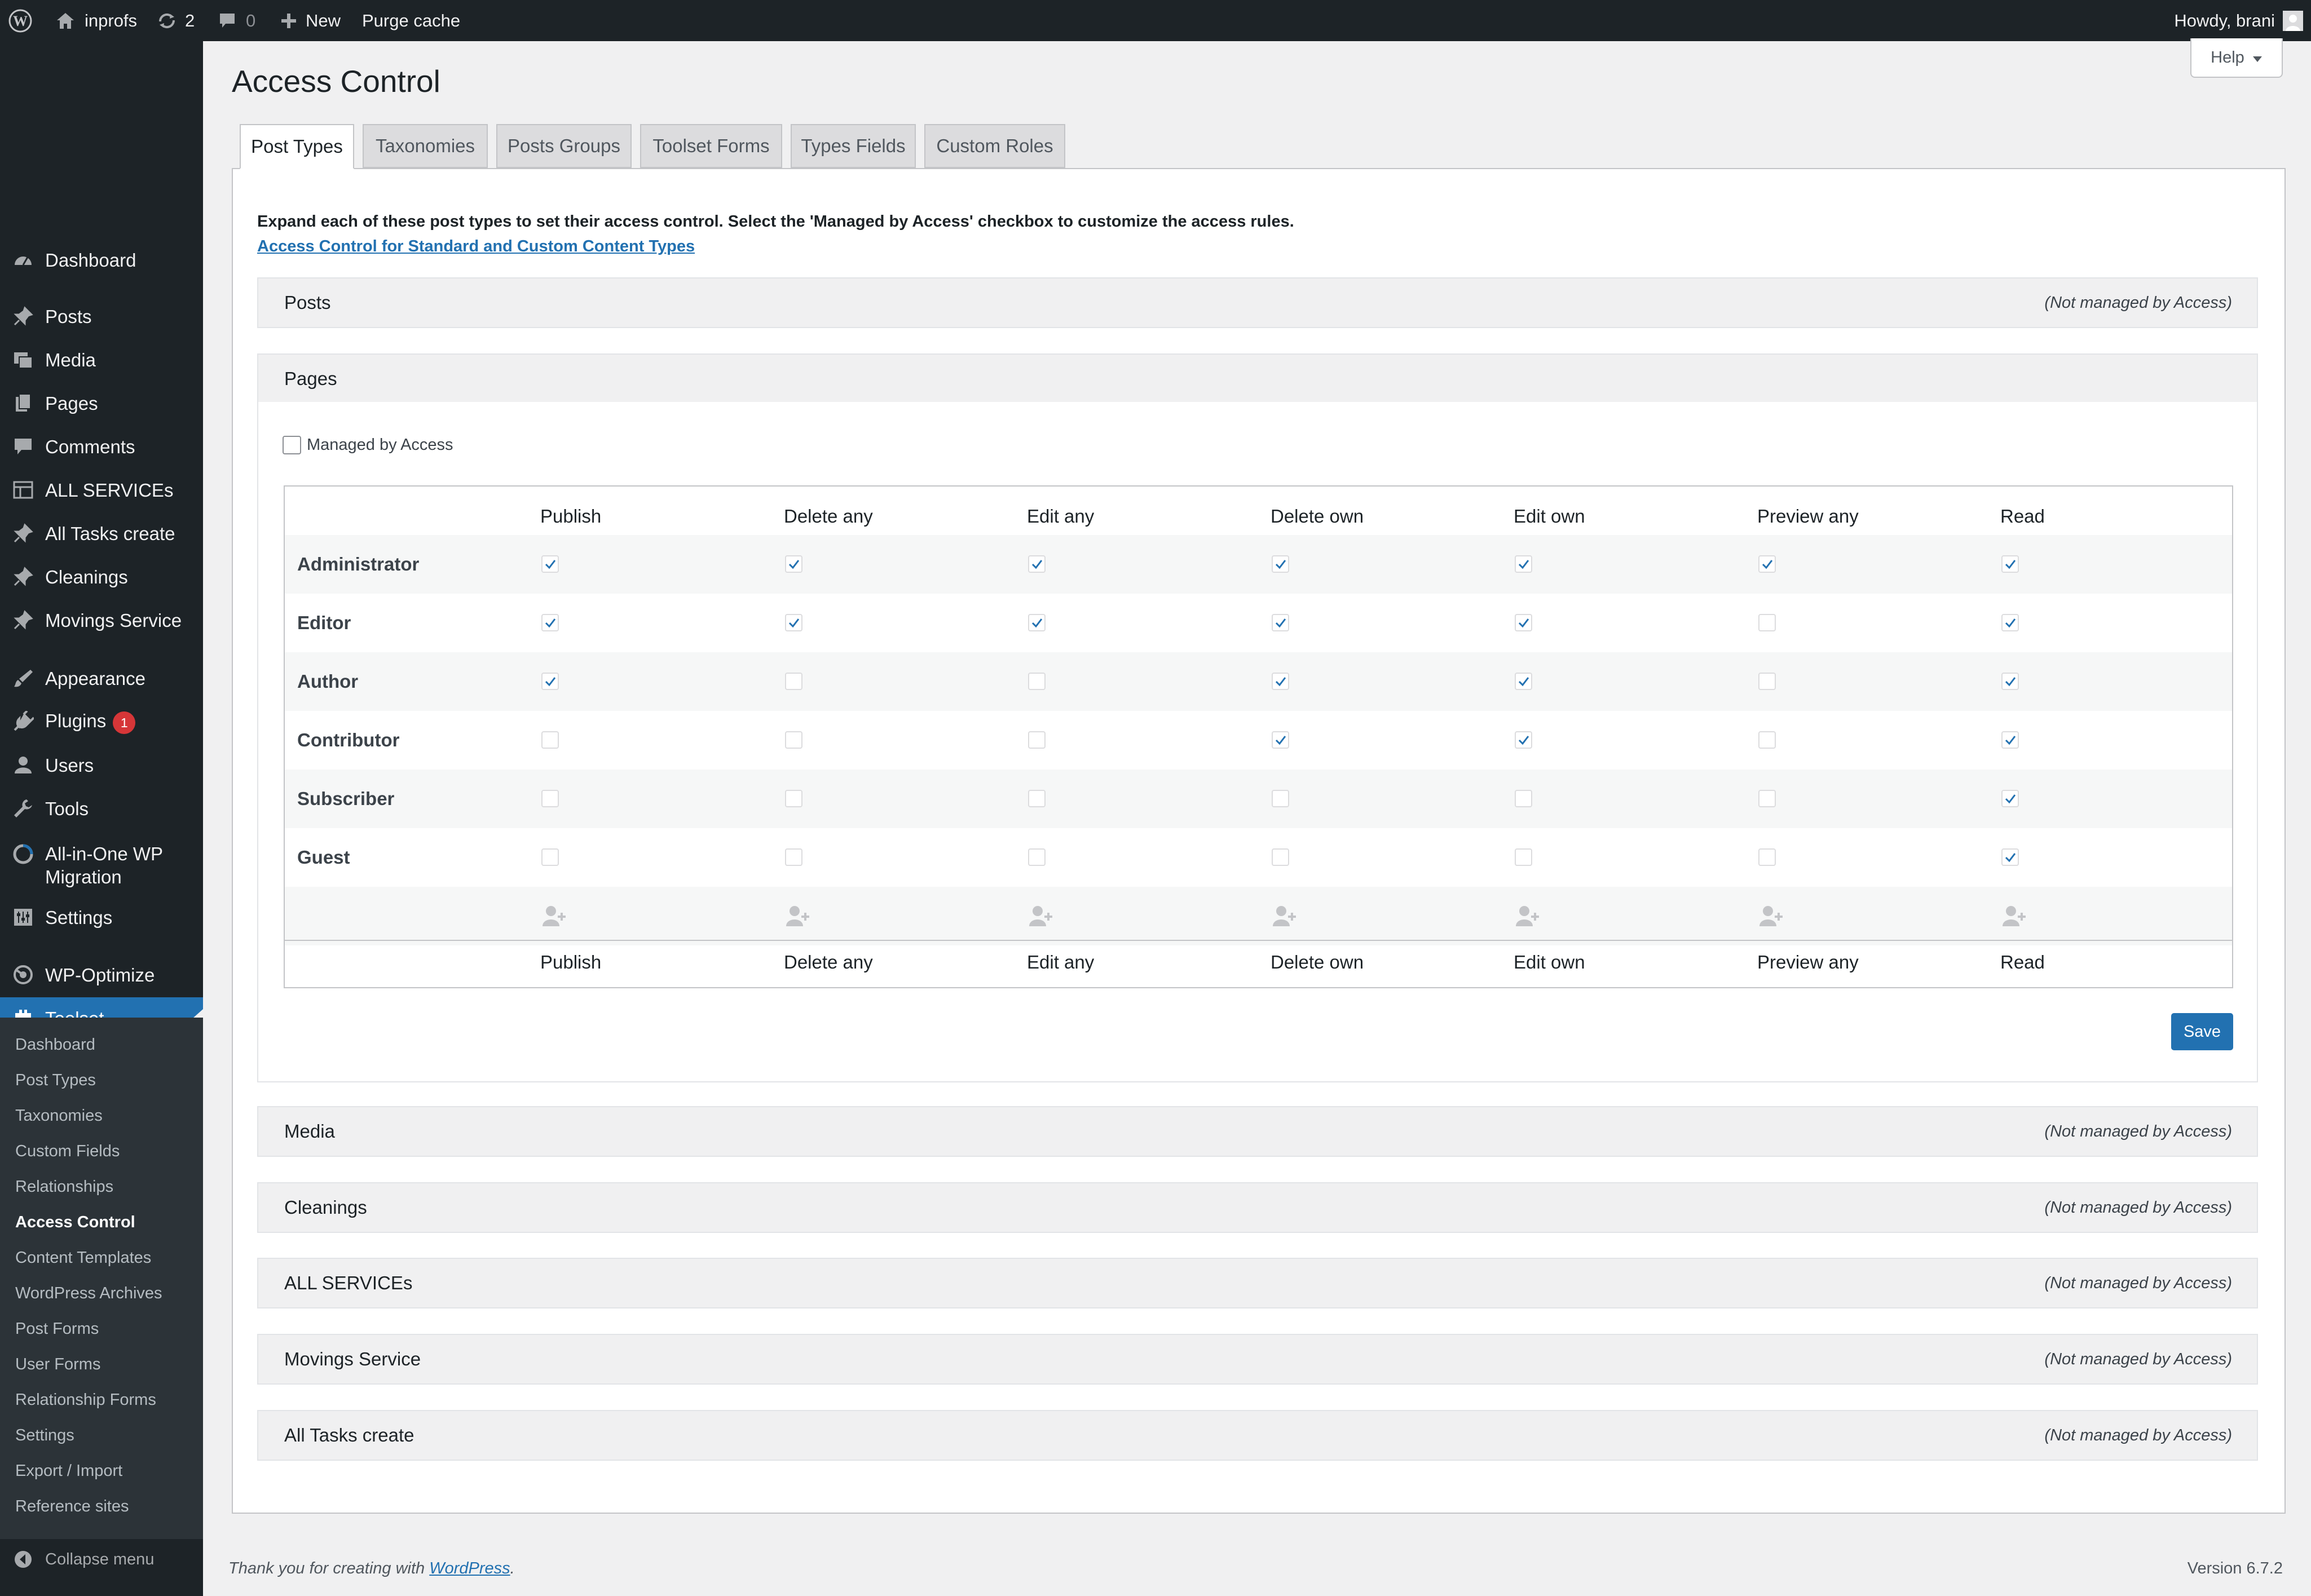  Describe the element at coordinates (102, 260) in the screenshot. I see `menu-dashboard: Dashboard` at that location.